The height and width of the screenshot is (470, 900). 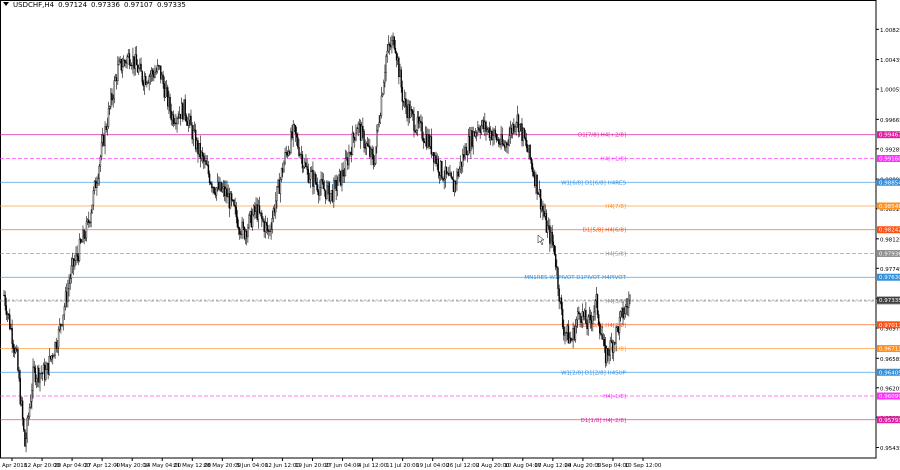 I want to click on time-tick-label: 27 Jun 04:00, so click(x=342, y=466).